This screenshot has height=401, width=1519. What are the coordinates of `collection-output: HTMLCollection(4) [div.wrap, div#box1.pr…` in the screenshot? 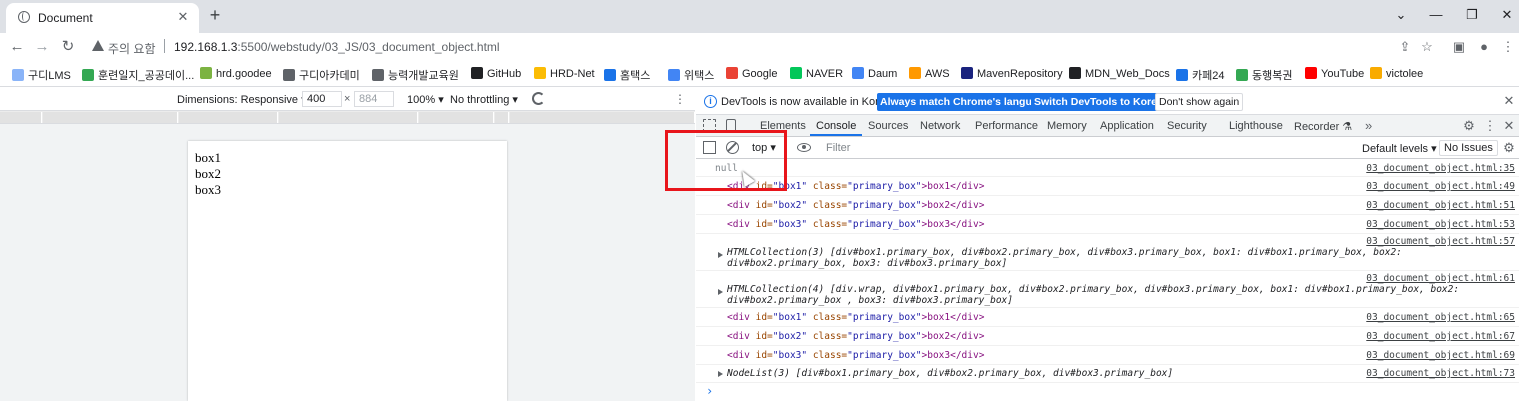 It's located at (1122, 295).